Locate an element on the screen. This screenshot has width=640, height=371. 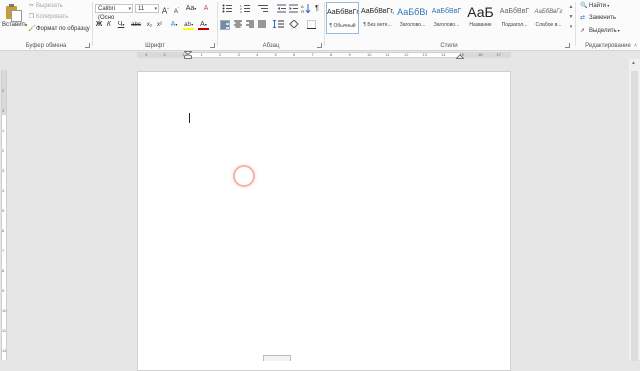
increase-indent-button is located at coordinates (293, 9).